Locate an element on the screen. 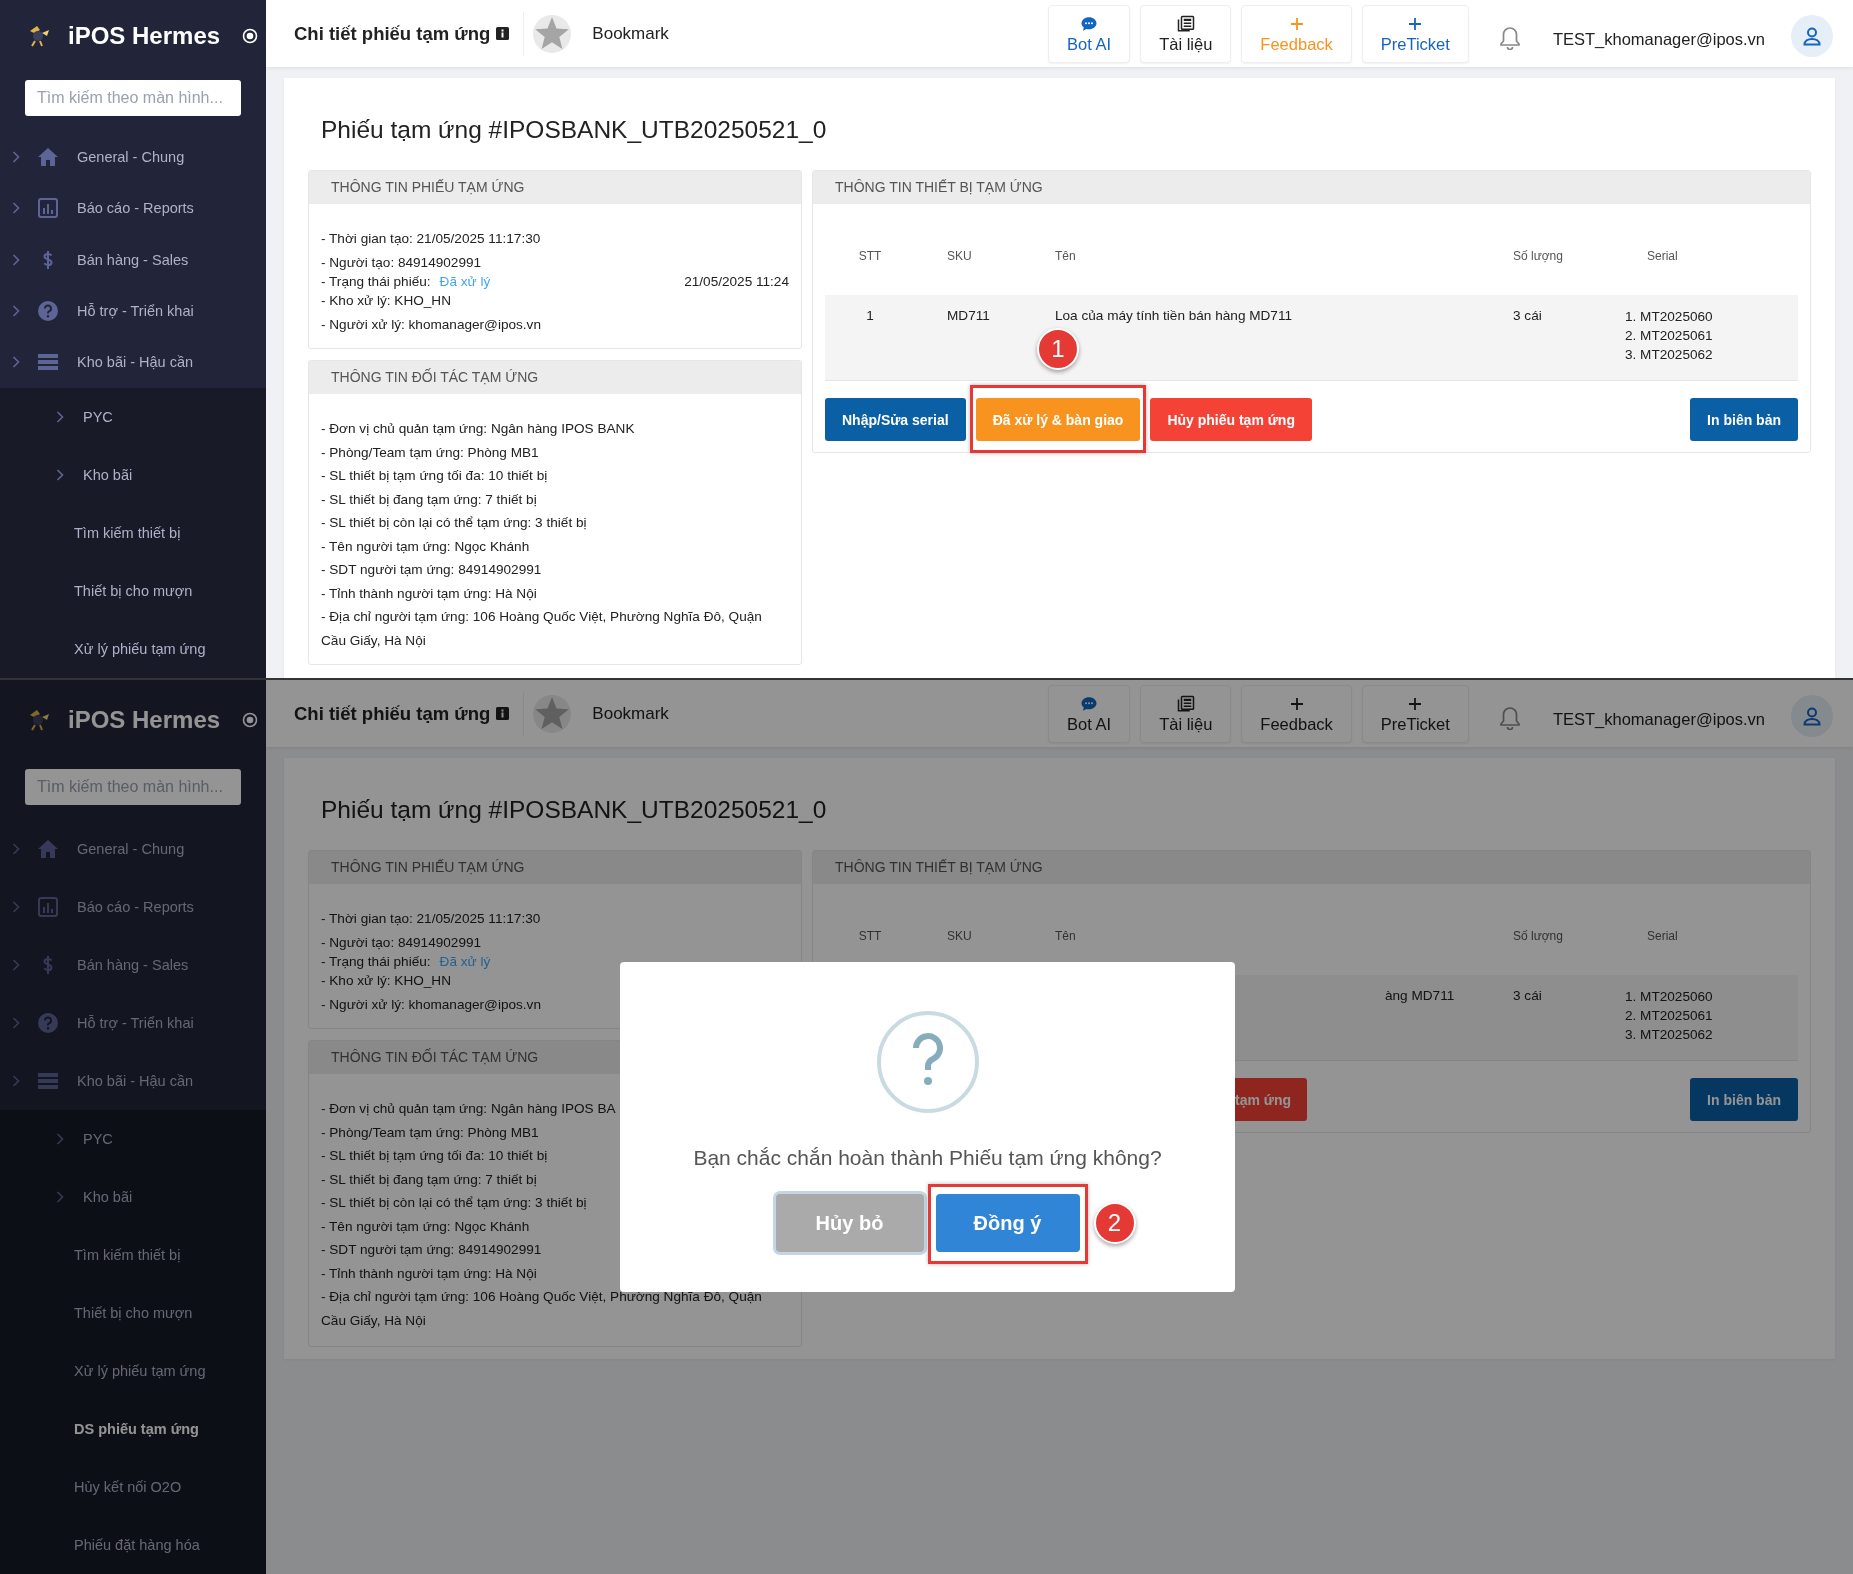  sidebar-subitem: Phiếu đặt hàng hóa is located at coordinates (133, 1545).